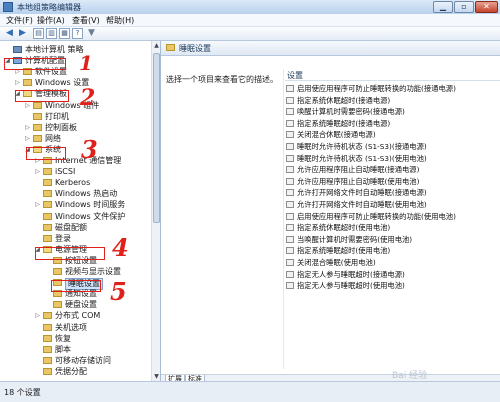  What do you see at coordinates (91, 33) in the screenshot?
I see `filter-icon: ▼` at bounding box center [91, 33].